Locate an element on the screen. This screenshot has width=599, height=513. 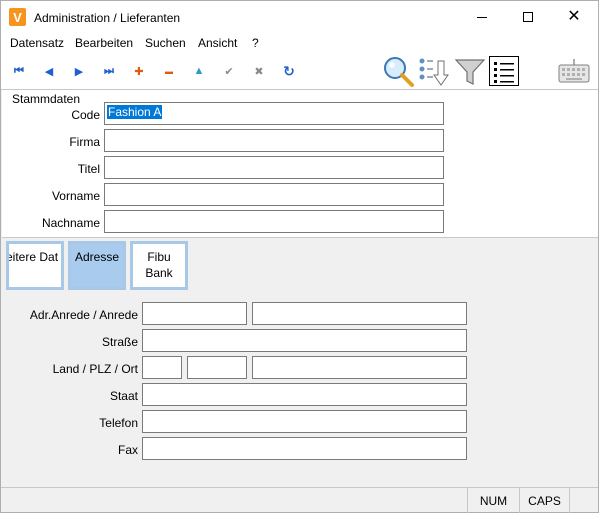
close-icon: ✕ is located at coordinates (574, 16).